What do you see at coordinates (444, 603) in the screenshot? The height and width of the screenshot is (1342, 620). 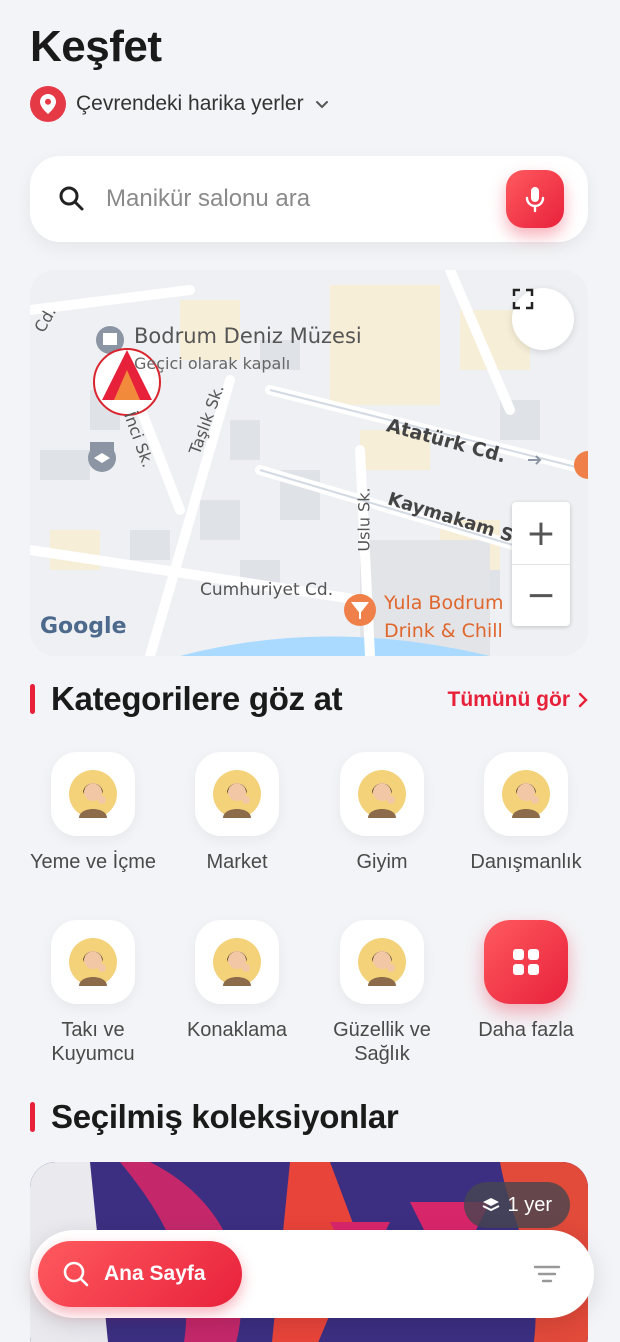 I see `map-label-bar-line1: Yula Bodrum` at bounding box center [444, 603].